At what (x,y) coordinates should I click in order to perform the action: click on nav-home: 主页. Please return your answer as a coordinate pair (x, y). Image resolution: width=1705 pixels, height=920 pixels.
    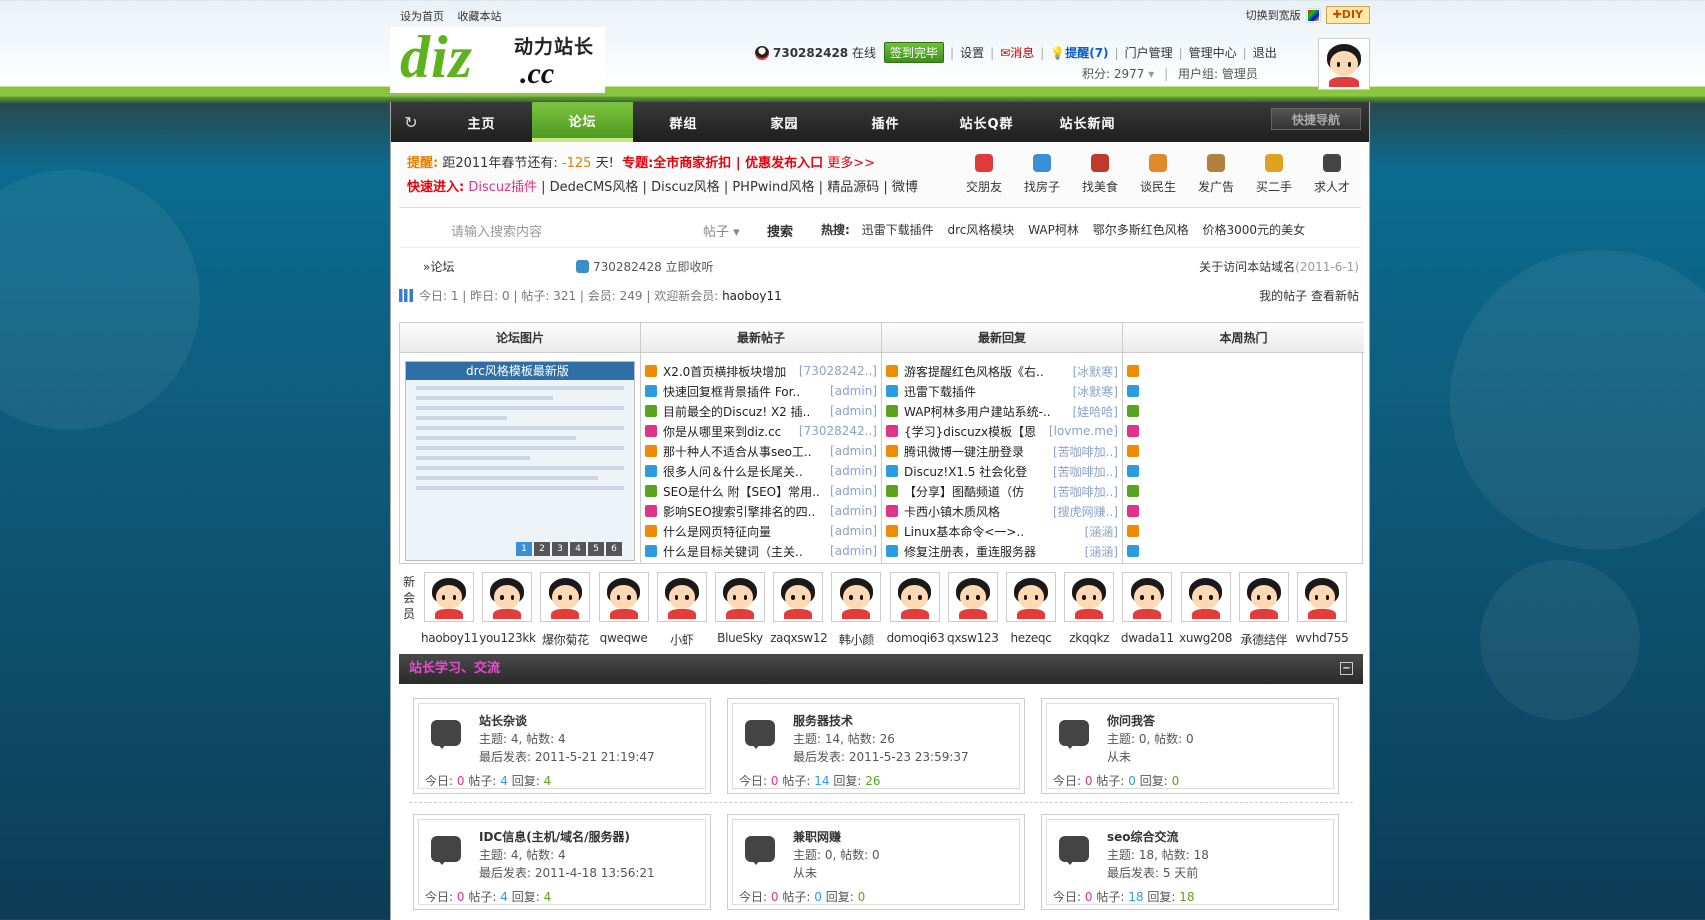
    Looking at the image, I should click on (481, 122).